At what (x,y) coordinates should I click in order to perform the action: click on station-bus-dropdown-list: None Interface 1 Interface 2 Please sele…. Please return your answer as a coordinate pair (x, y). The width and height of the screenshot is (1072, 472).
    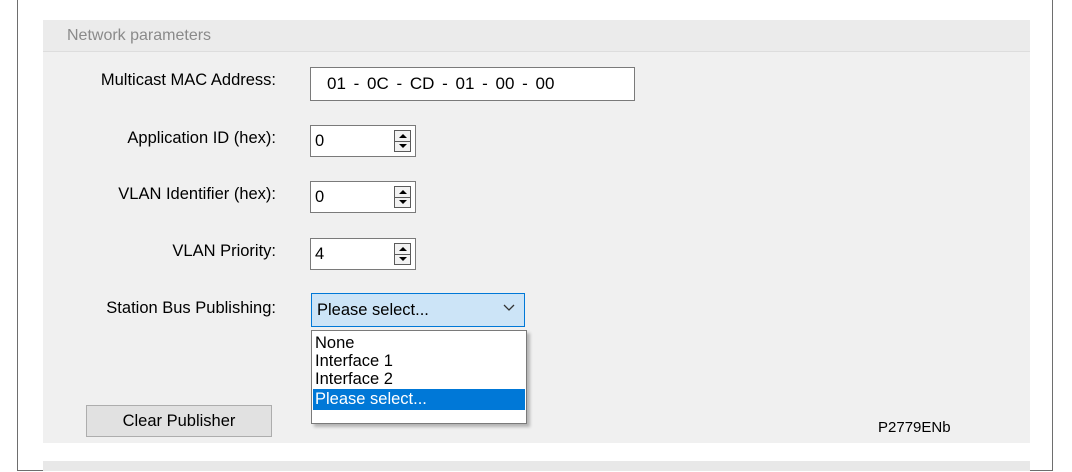
    Looking at the image, I should click on (419, 377).